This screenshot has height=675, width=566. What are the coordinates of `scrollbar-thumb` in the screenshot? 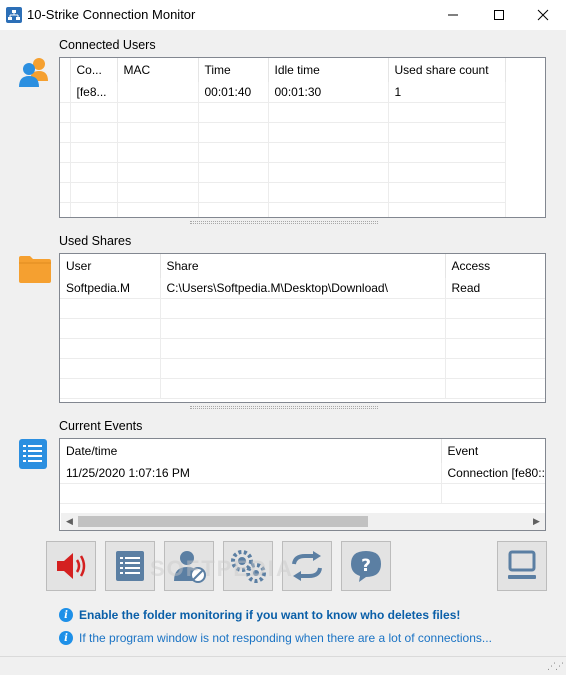 It's located at (223, 521).